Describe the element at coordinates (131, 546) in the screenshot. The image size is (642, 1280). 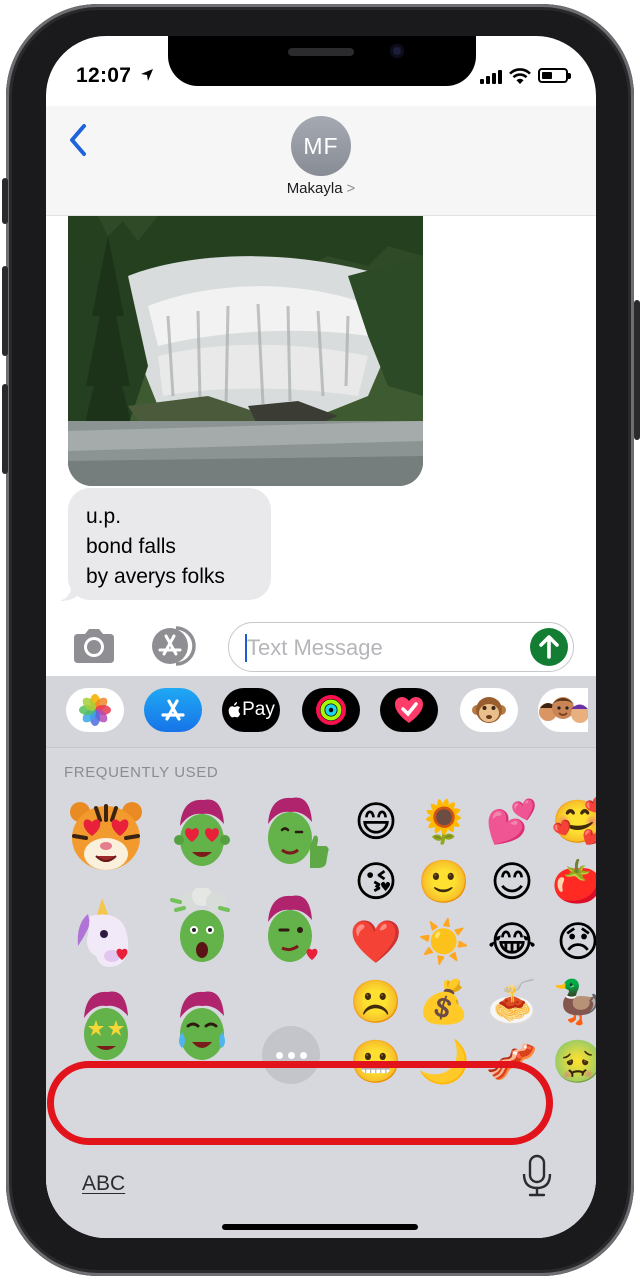
I see `message-line: bond falls` at that location.